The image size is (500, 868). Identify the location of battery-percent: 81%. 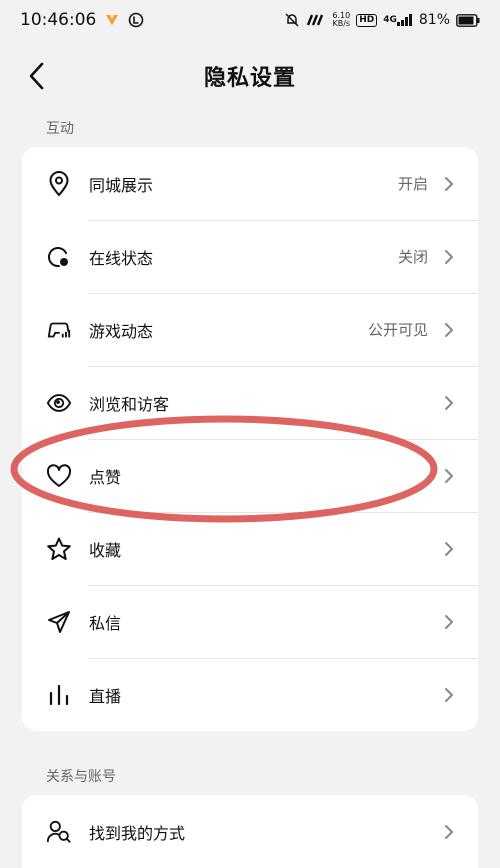
(434, 20).